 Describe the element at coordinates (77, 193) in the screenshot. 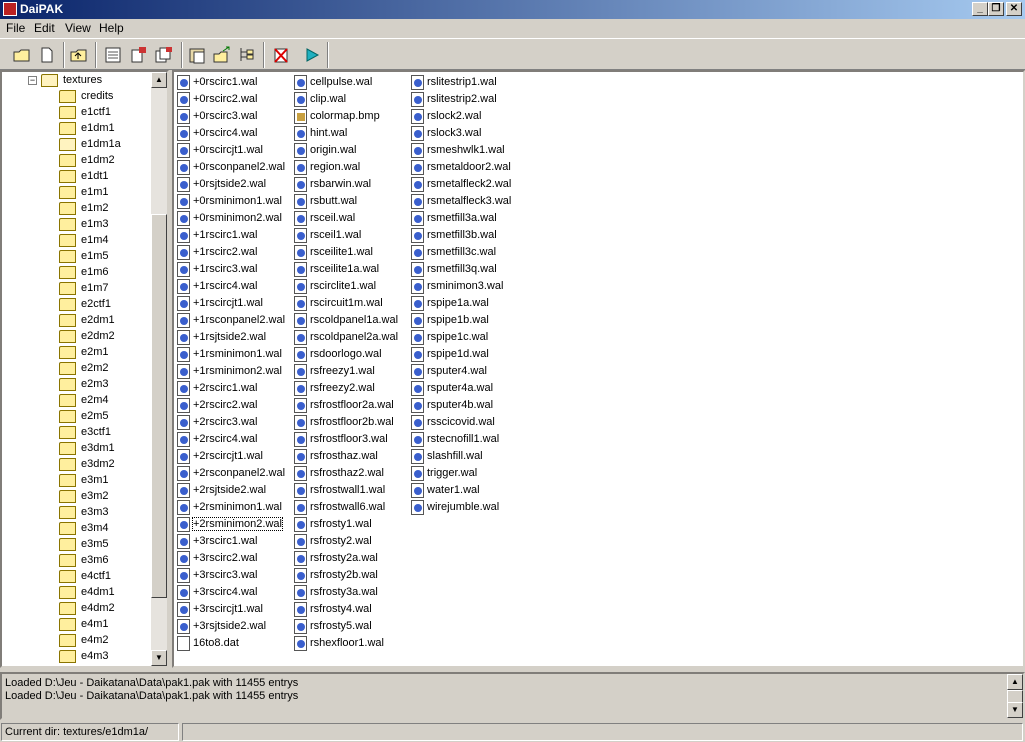

I see `tree-folder-item: e1m1` at that location.